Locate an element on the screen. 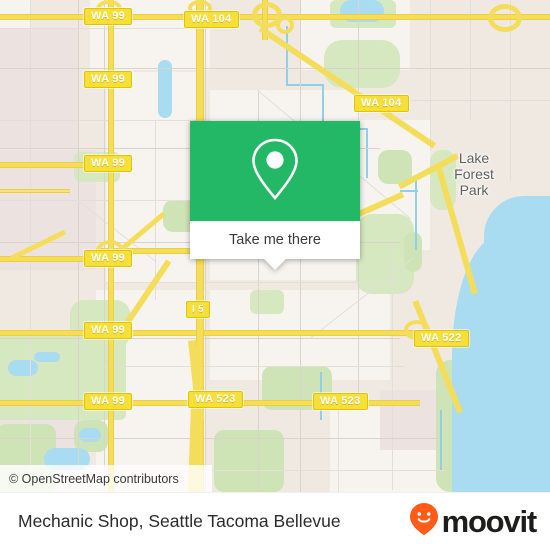 This screenshot has height=550, width=550. place-label-lake-forest-park: Lake Forest Park is located at coordinates (474, 174).